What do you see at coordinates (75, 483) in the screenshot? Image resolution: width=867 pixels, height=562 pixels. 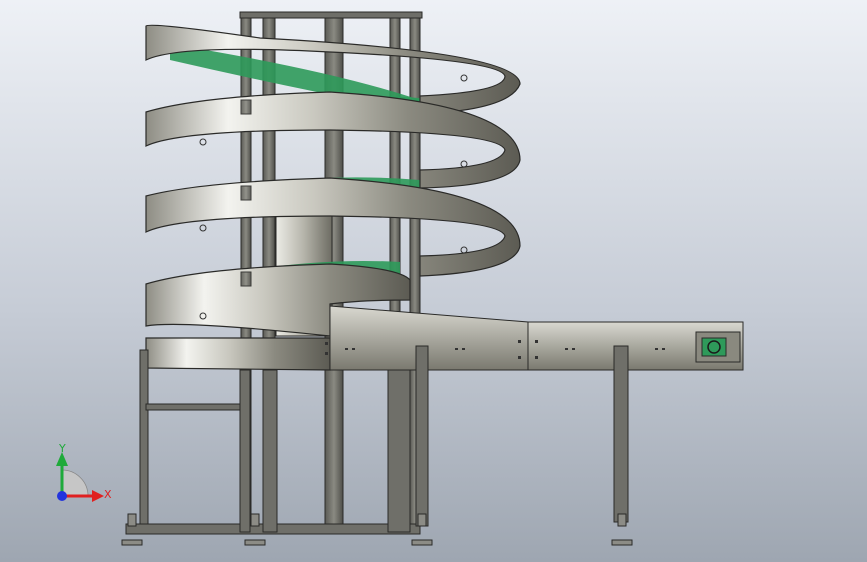 I see `triad-plane` at bounding box center [75, 483].